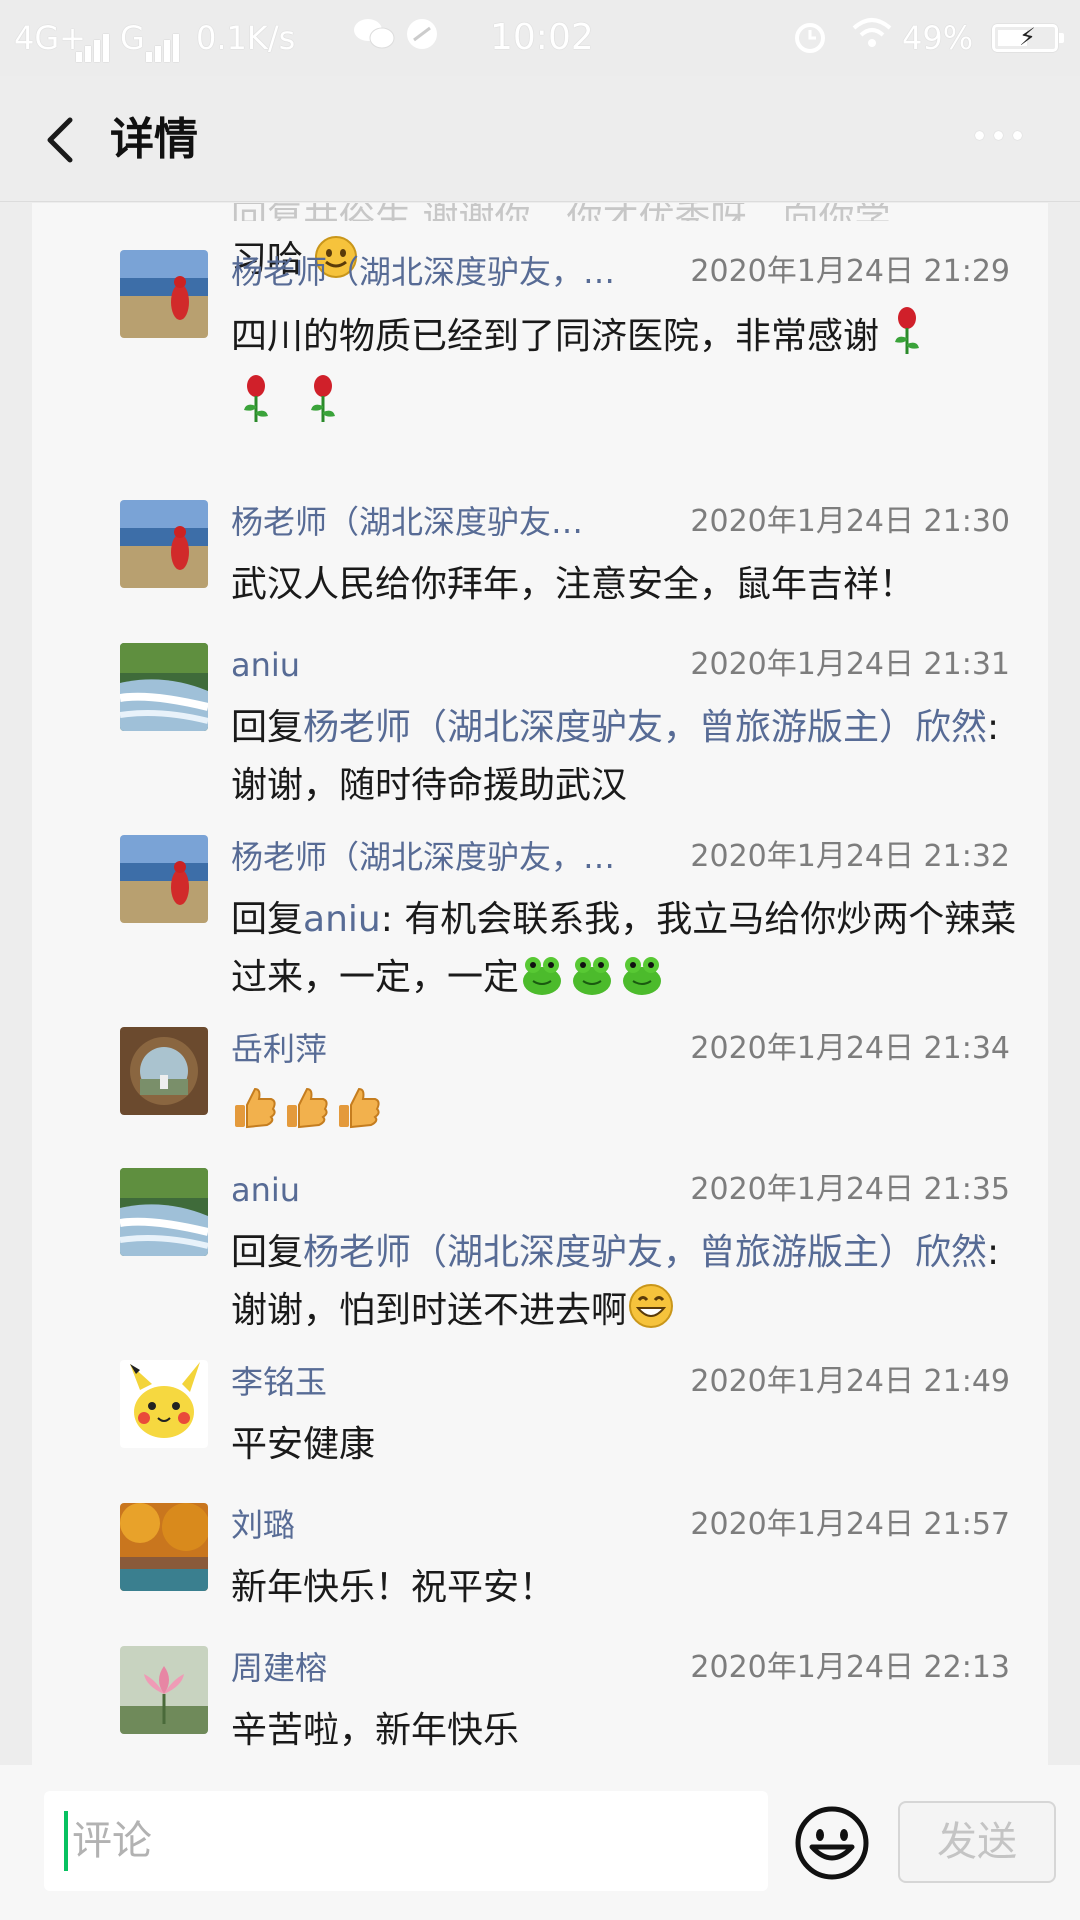  Describe the element at coordinates (393, 1587) in the screenshot. I see `comment-text: 新年快乐！祝平安！` at that location.